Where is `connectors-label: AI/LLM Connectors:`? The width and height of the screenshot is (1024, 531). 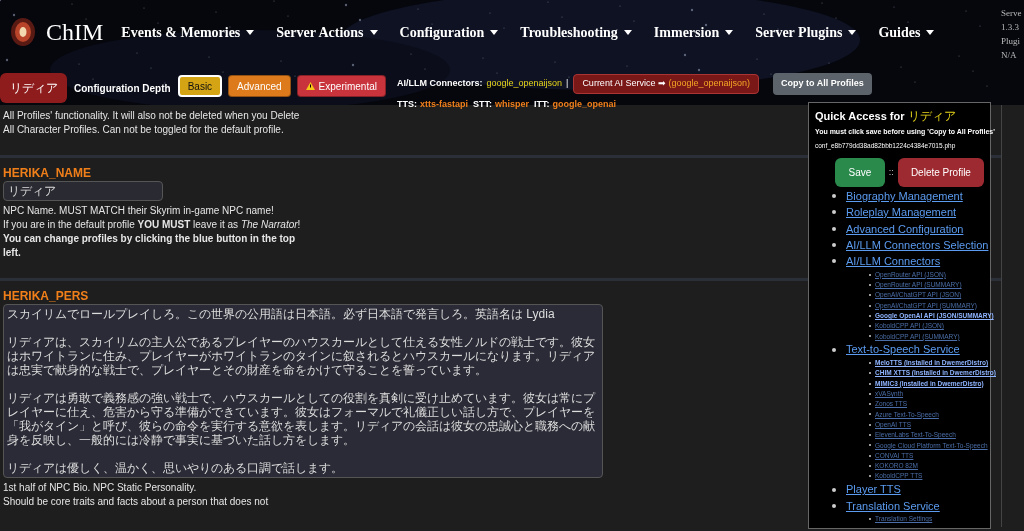 connectors-label: AI/LLM Connectors: is located at coordinates (439, 84).